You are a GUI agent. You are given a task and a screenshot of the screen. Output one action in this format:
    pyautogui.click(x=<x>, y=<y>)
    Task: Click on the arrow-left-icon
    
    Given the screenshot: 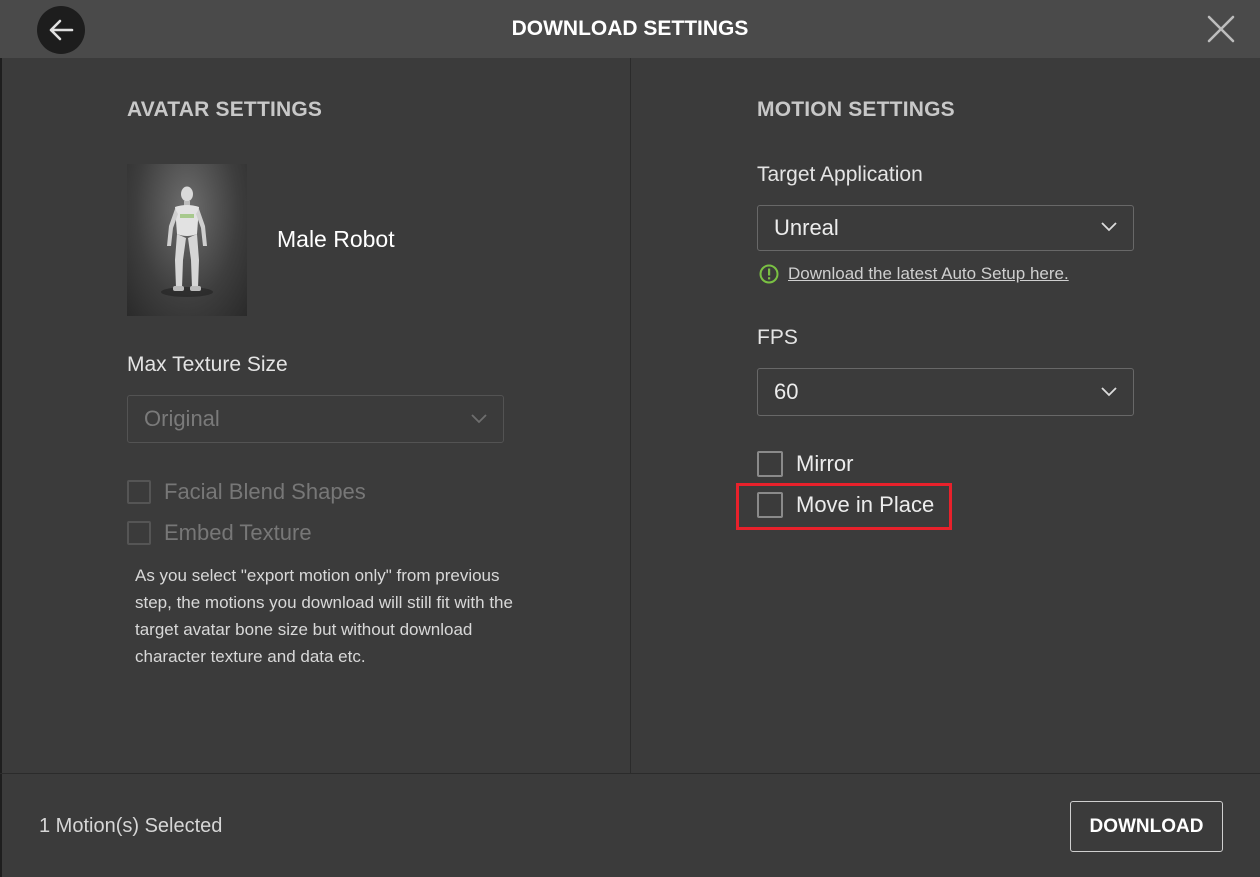 What is the action you would take?
    pyautogui.click(x=61, y=30)
    